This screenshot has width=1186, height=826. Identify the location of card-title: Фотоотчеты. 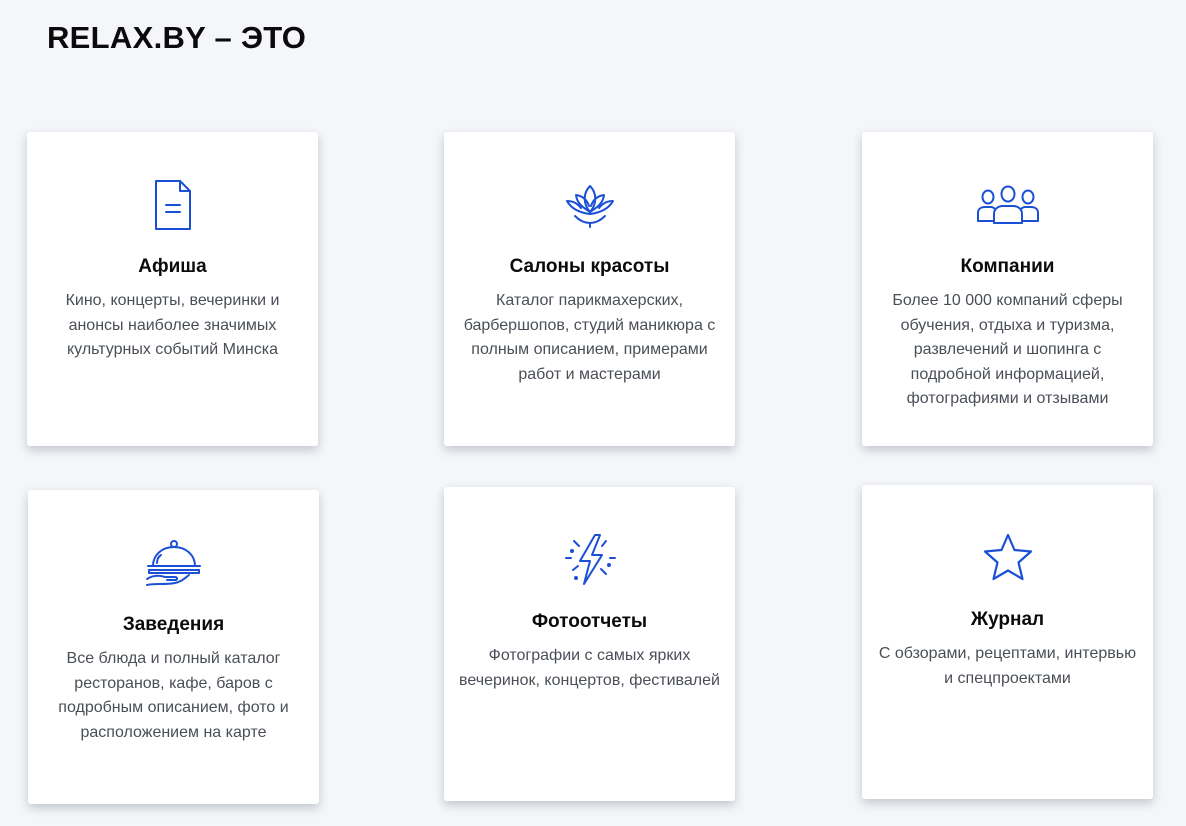
(589, 621).